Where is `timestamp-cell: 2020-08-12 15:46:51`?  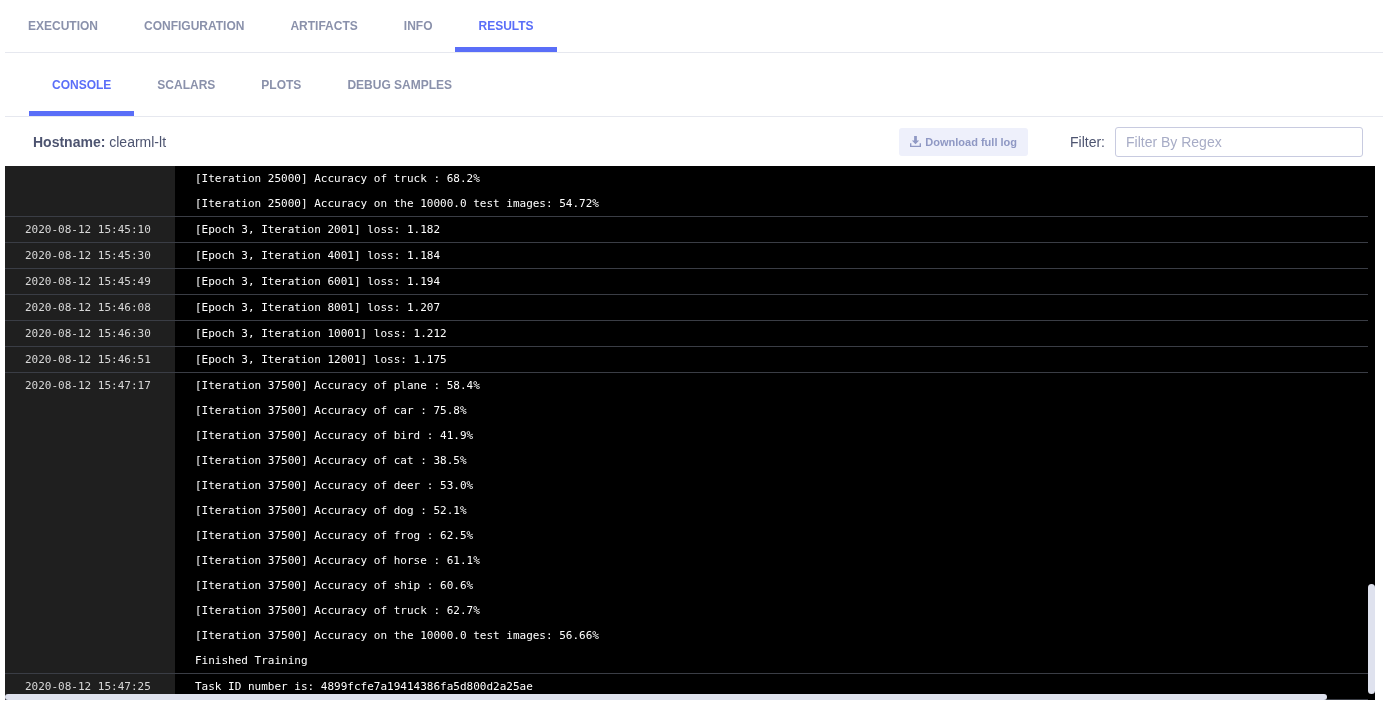
timestamp-cell: 2020-08-12 15:46:51 is located at coordinates (90, 359).